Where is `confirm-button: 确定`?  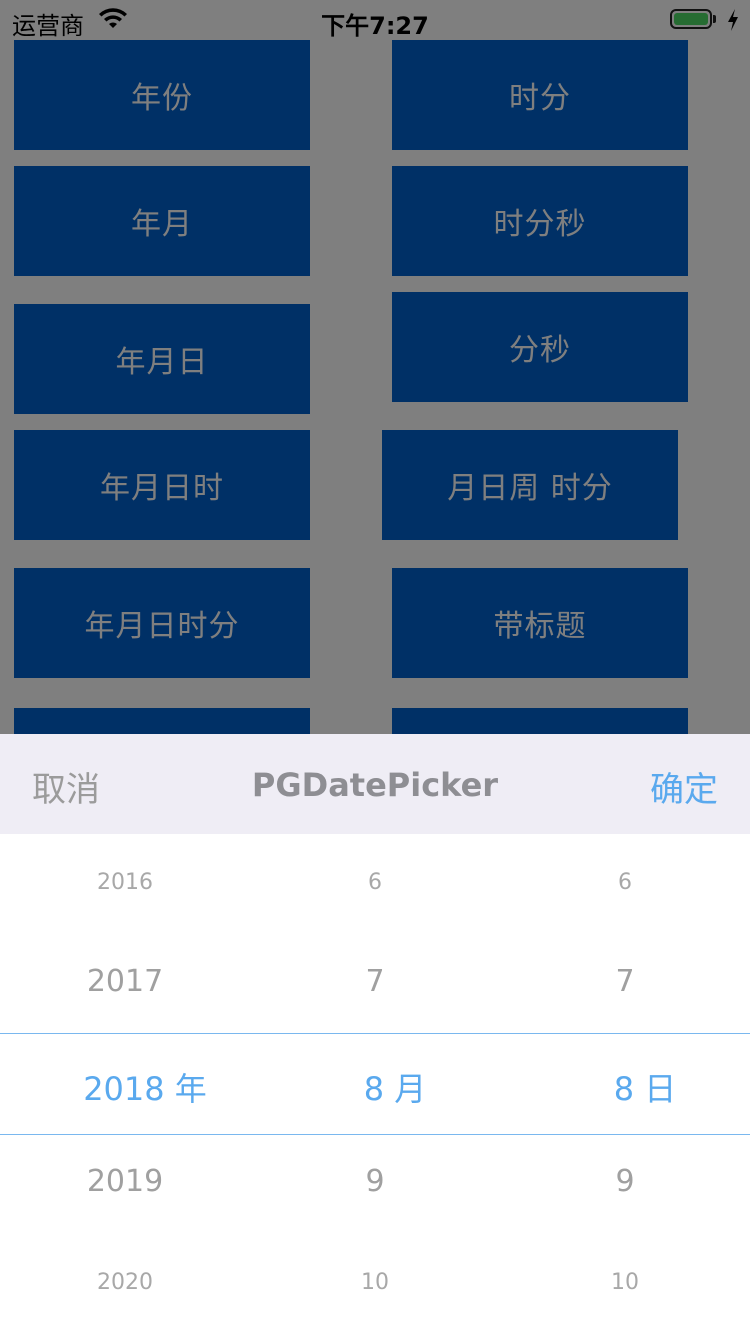
confirm-button: 确定 is located at coordinates (684, 786).